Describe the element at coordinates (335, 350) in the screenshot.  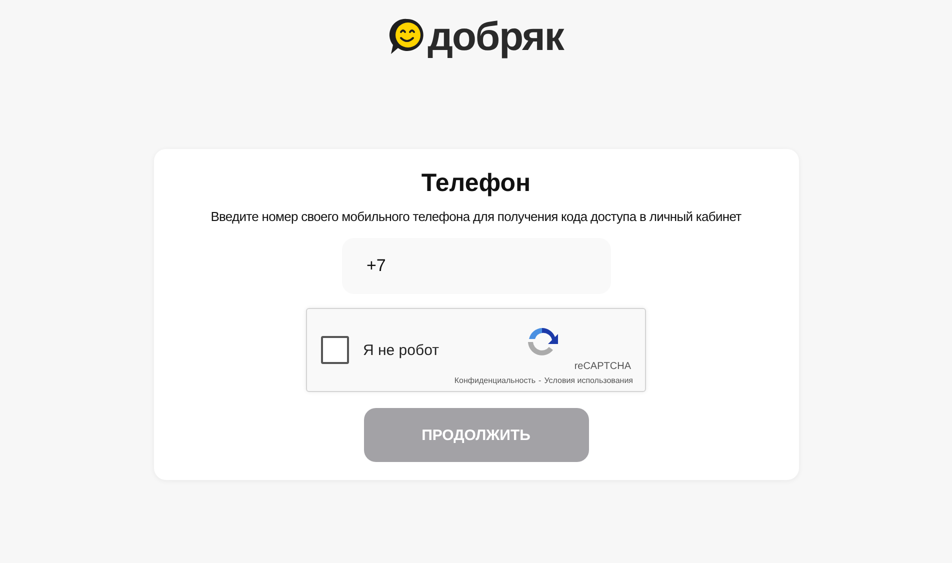
I see `captcha-checkbox` at that location.